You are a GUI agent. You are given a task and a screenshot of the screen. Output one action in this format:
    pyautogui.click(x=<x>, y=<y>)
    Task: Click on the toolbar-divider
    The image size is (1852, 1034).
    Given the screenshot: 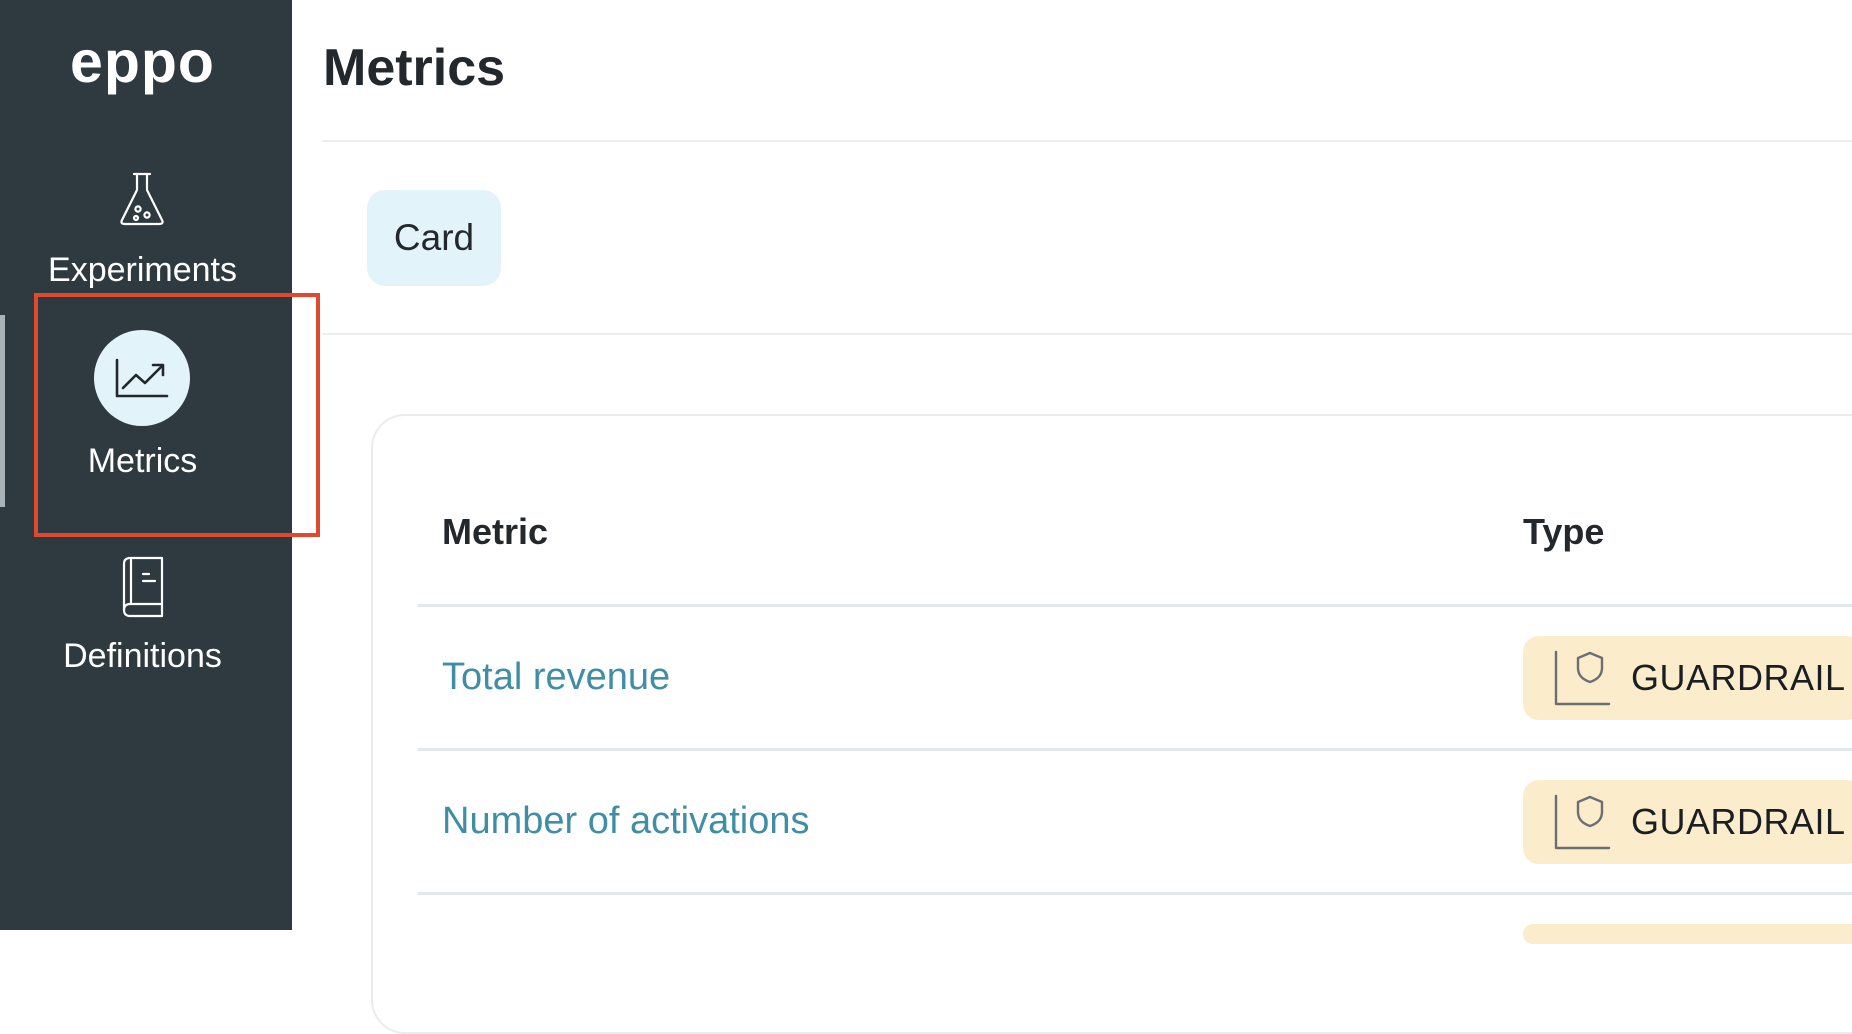 What is the action you would take?
    pyautogui.click(x=1087, y=334)
    